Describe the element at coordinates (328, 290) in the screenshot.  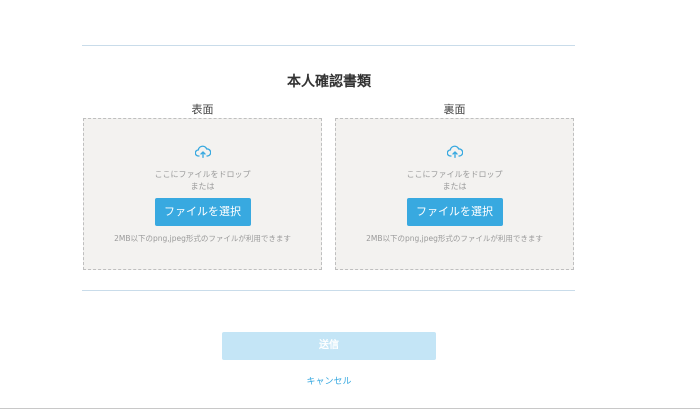
I see `bottom-divider` at that location.